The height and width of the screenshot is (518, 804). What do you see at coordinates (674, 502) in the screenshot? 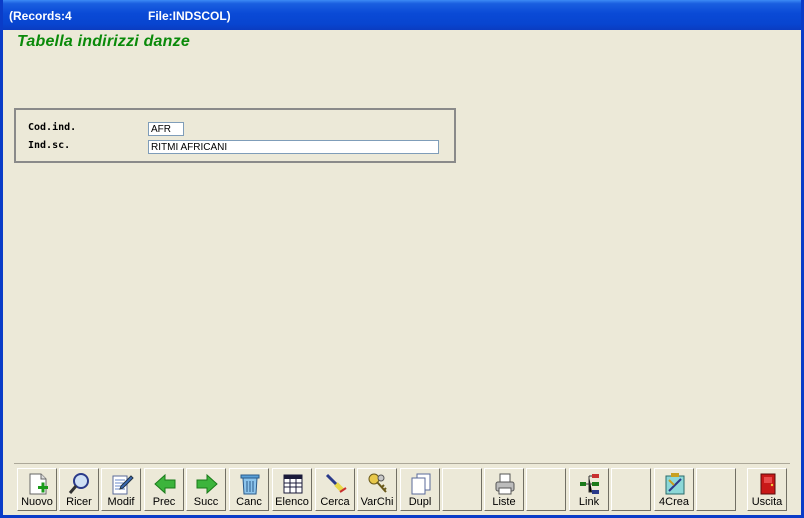
I see `crea-label: 4Crea` at bounding box center [674, 502].